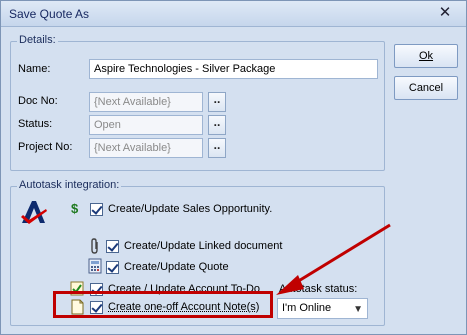  What do you see at coordinates (75, 208) in the screenshot?
I see `dollar-icon: $` at bounding box center [75, 208].